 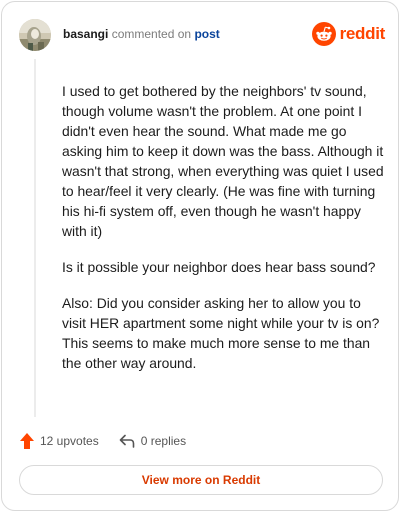 What do you see at coordinates (27, 441) in the screenshot?
I see `upvote-arrow-icon` at bounding box center [27, 441].